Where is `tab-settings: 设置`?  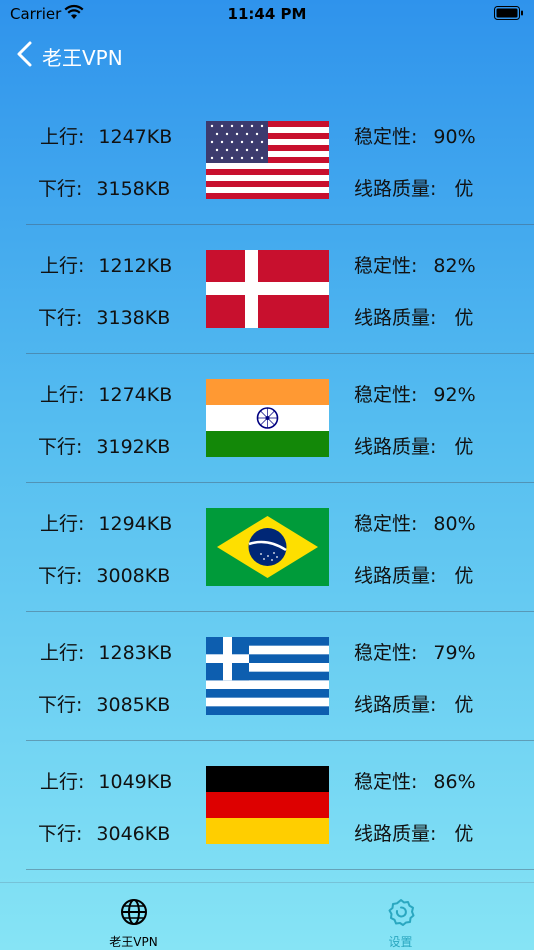
tab-settings: 设置 is located at coordinates (400, 916).